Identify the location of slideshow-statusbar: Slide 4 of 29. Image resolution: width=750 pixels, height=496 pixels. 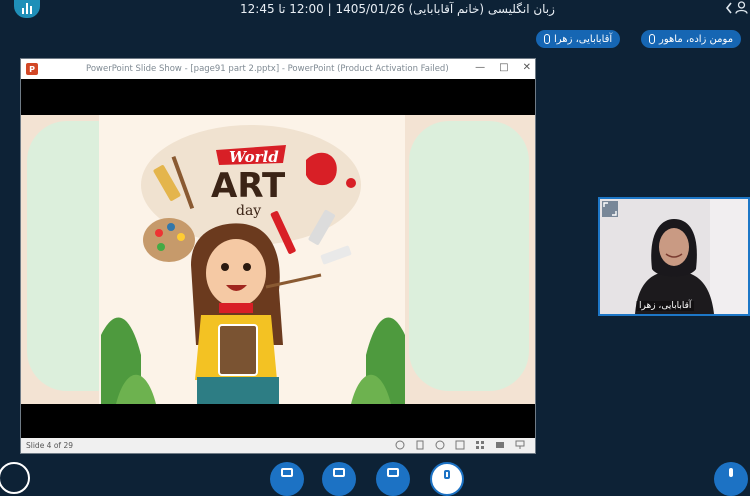
(278, 445).